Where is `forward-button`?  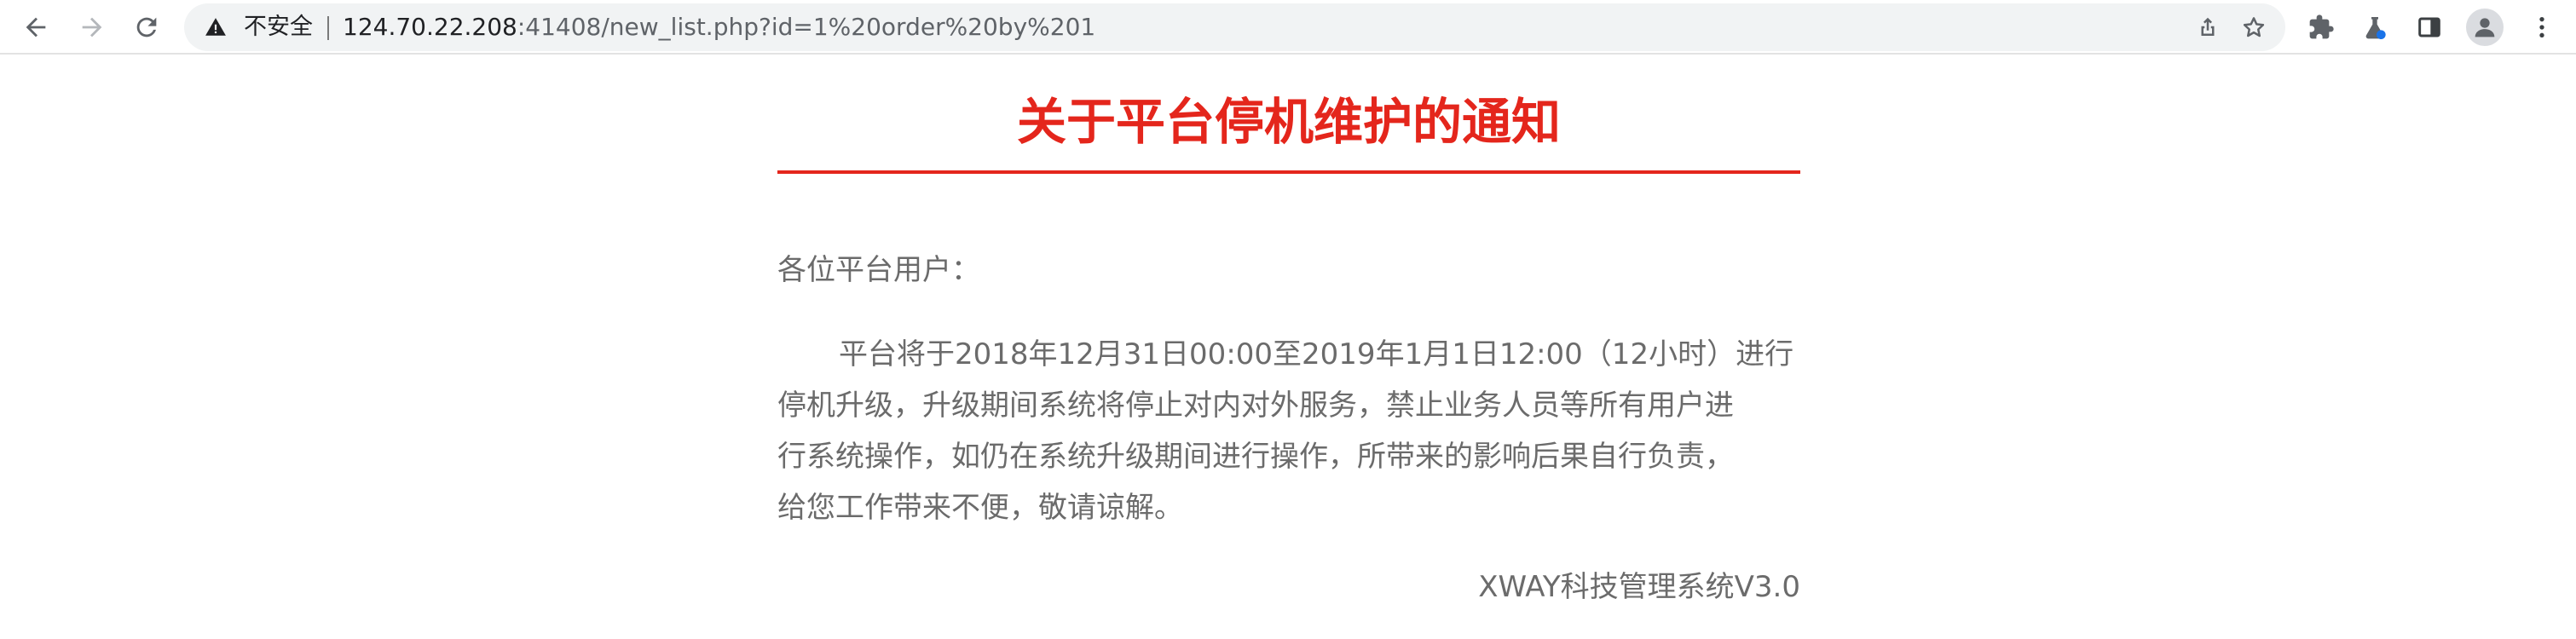
forward-button is located at coordinates (92, 27).